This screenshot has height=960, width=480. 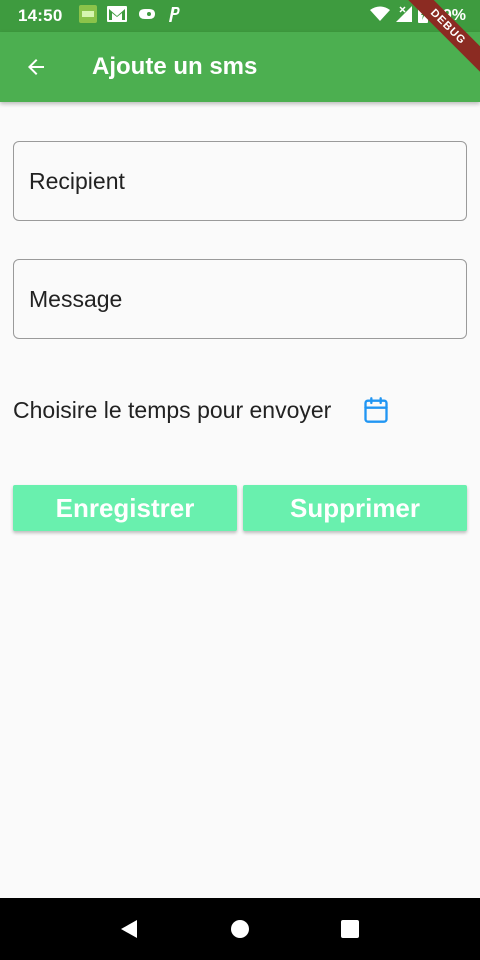 I want to click on parking-icon, so click(x=174, y=16).